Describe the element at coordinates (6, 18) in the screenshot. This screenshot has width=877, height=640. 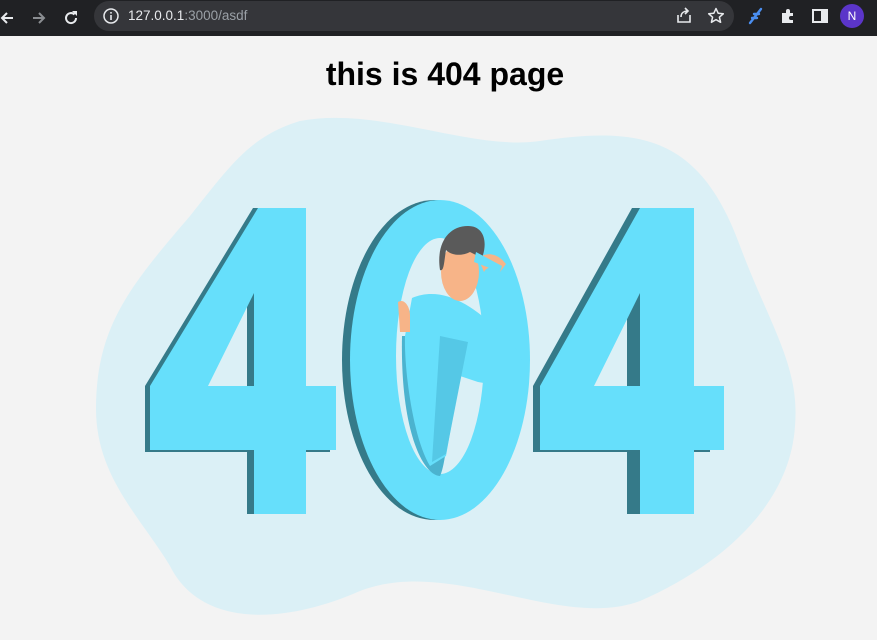
I see `back-icon` at that location.